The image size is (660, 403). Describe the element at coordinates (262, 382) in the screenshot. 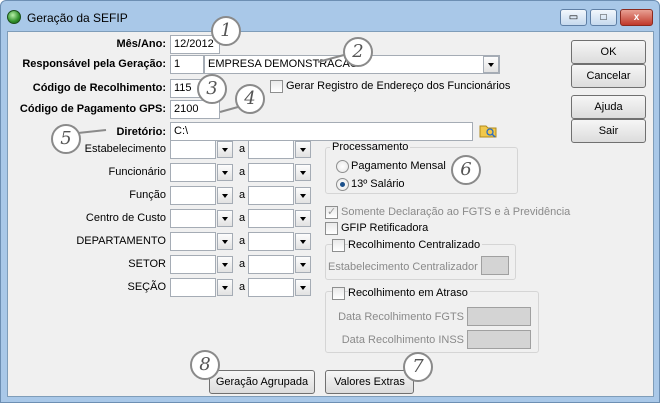

I see `geracao-agrupada-button: Geração Agrupada` at that location.